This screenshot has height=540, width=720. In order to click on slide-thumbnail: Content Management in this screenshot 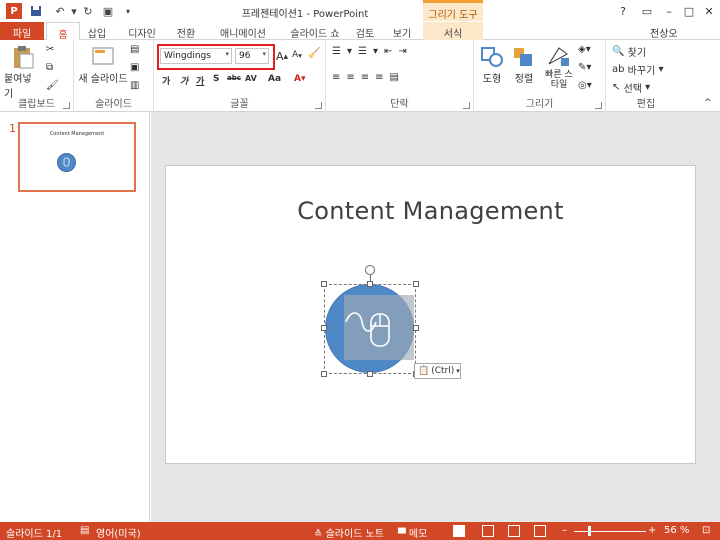, I will do `click(77, 157)`.